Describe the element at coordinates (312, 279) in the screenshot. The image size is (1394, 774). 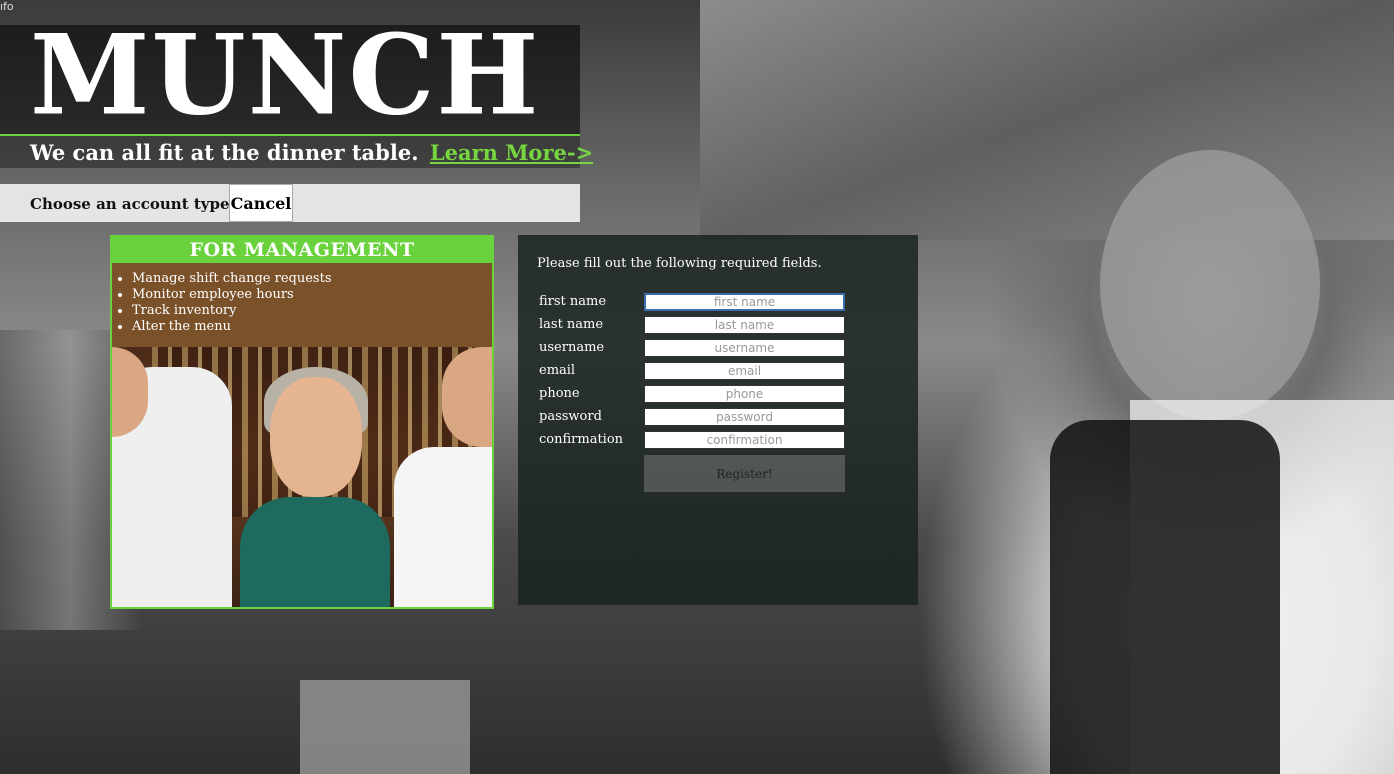
I see `feature-item: Manage shift change requests` at that location.